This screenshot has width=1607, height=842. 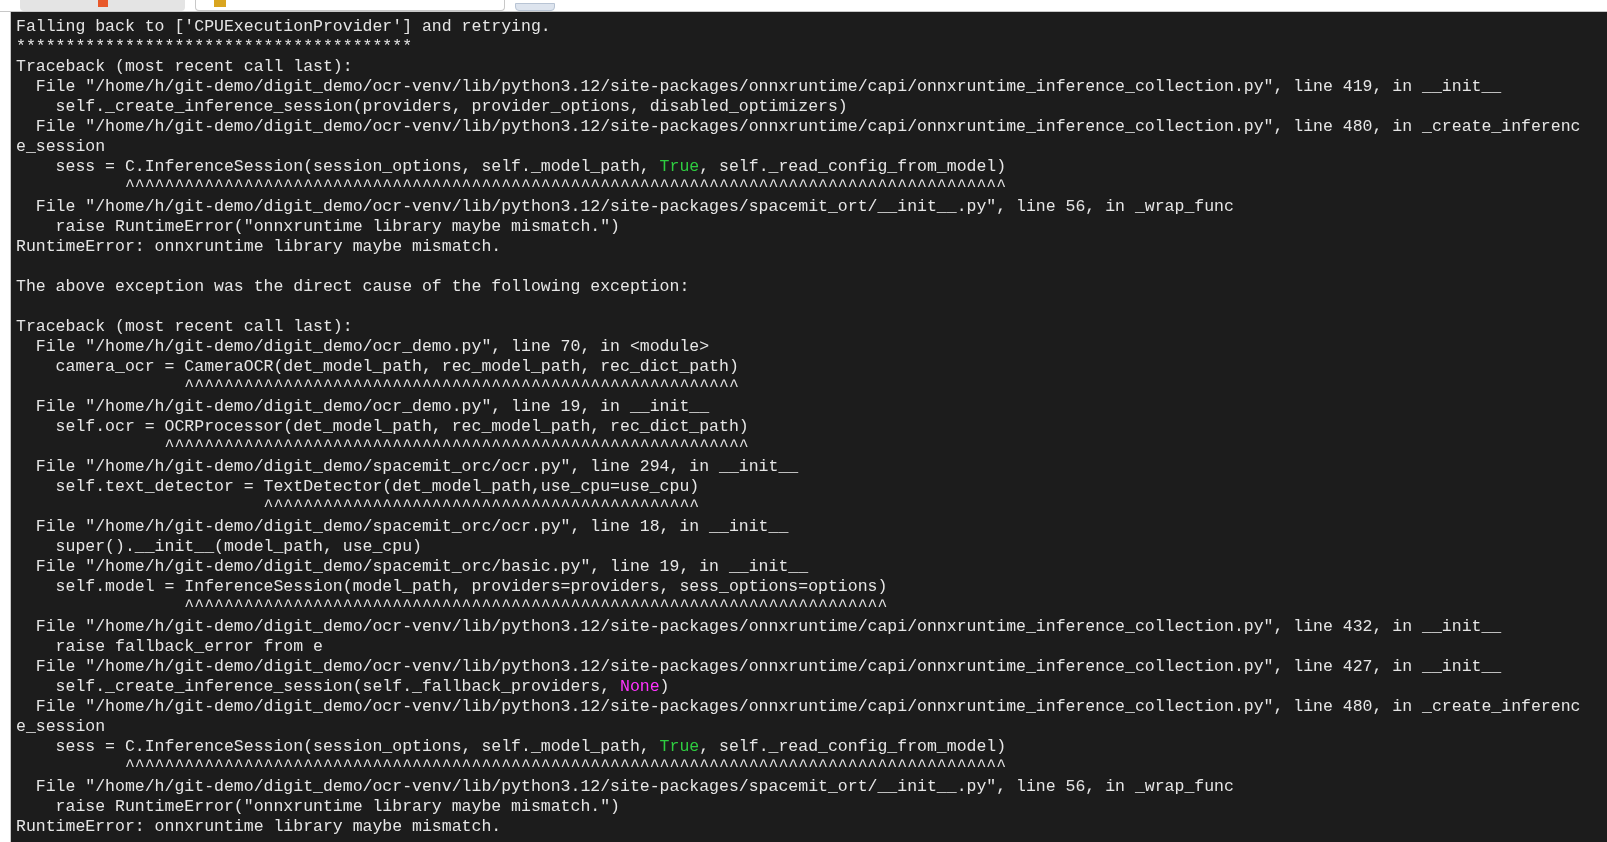 I want to click on terminal-line: self.text_detector = TextDetector(det_model_path,use_cpu=use_cpu), so click(x=377, y=487).